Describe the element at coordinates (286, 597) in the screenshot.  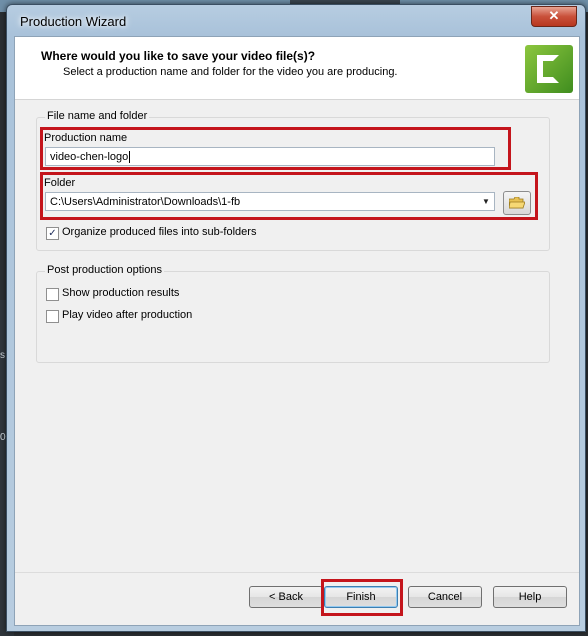
I see `back-button: < Back` at that location.